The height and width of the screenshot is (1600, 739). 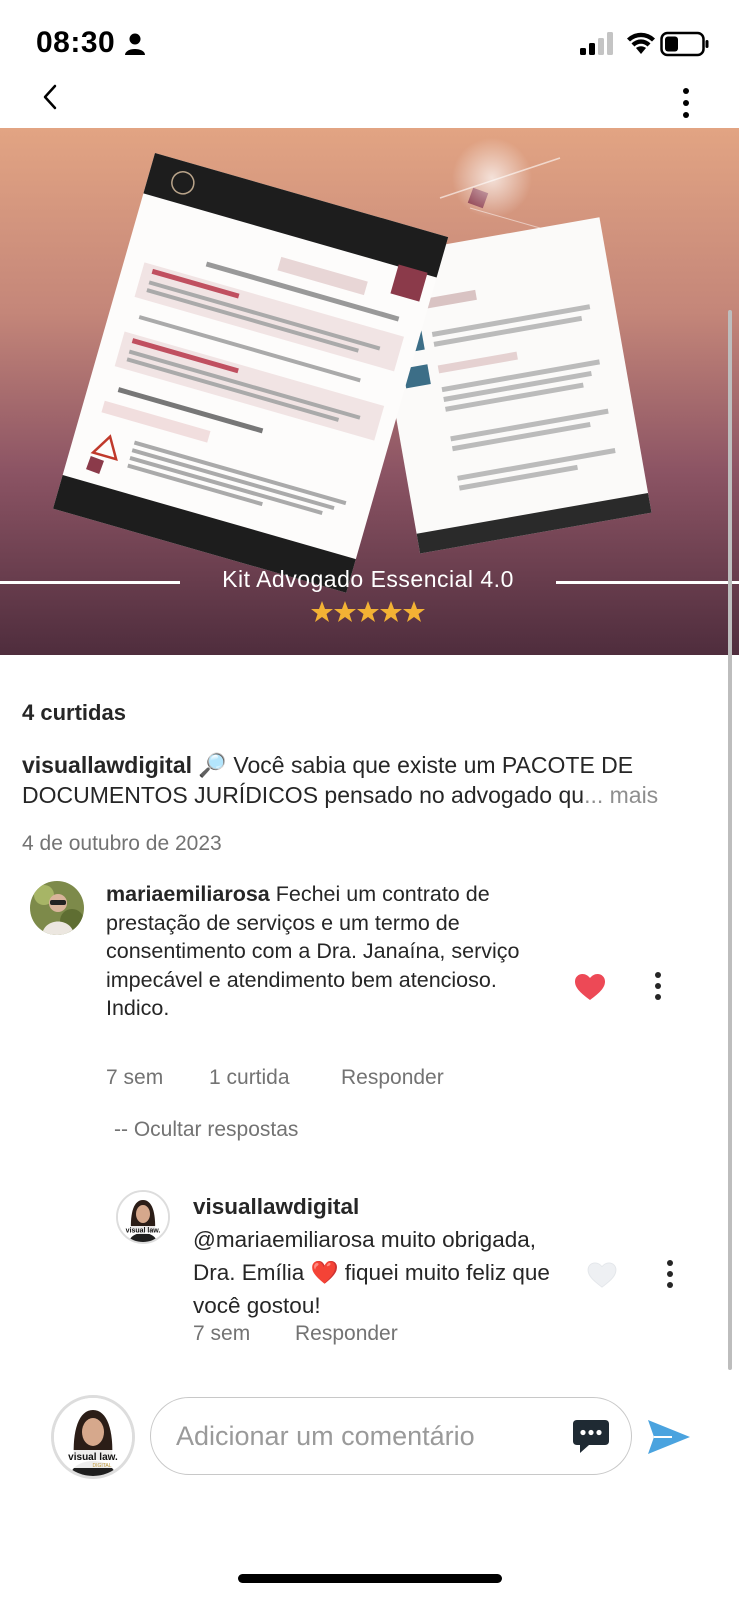 I want to click on chat-bubble-icon, so click(x=591, y=1436).